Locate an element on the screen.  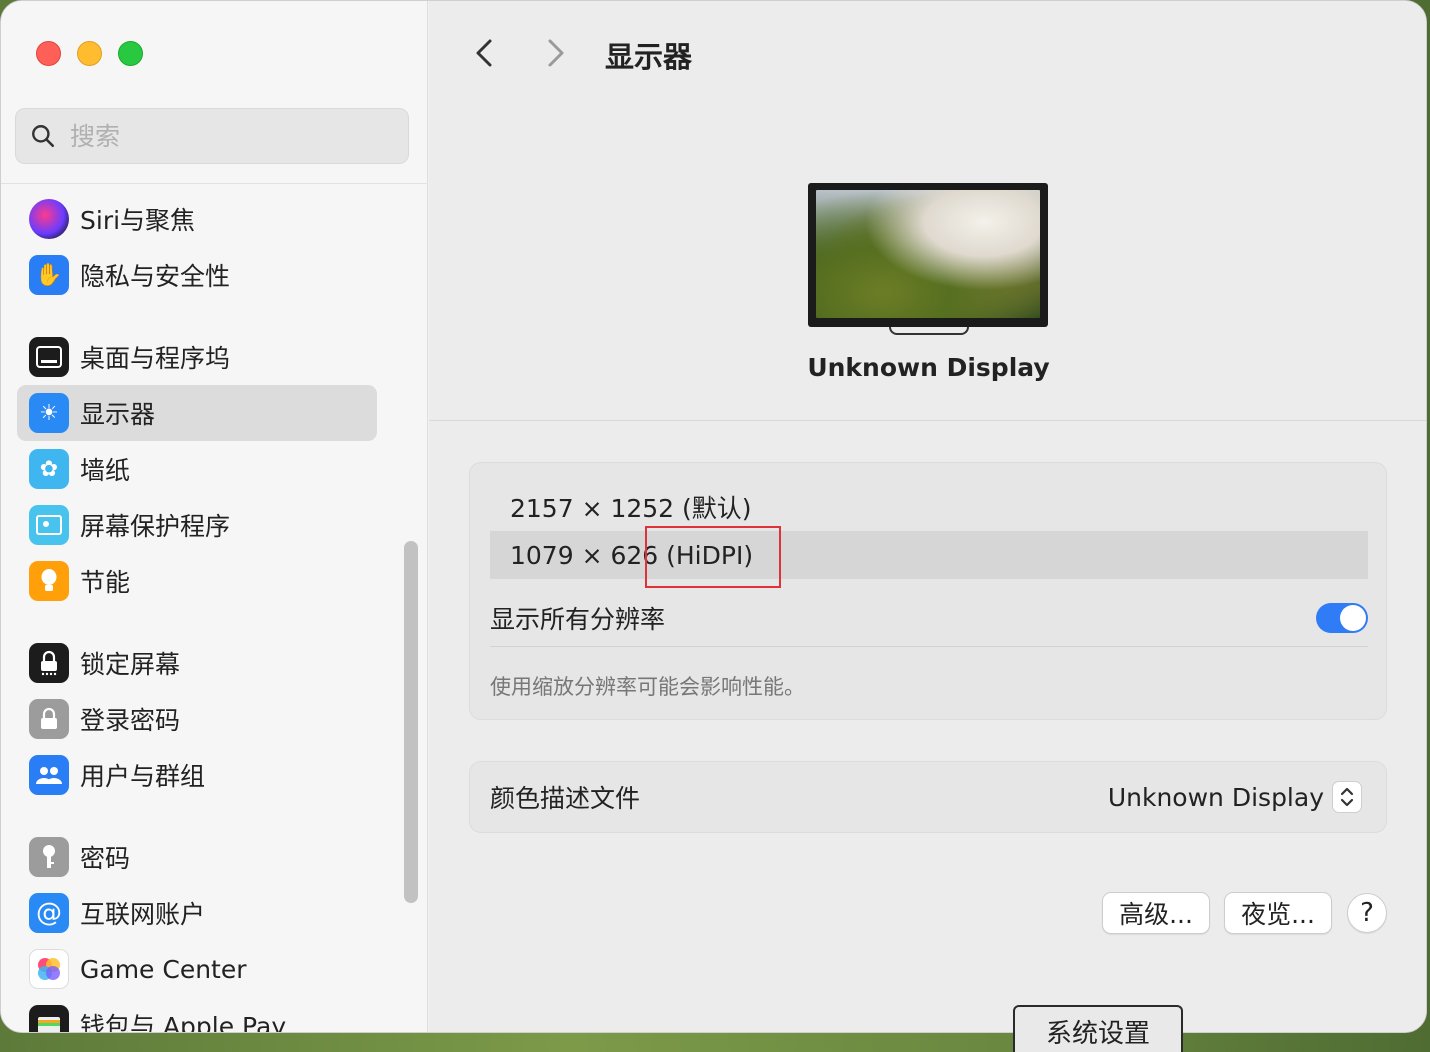
sidebar-item-passwords: 密码 is located at coordinates (197, 857).